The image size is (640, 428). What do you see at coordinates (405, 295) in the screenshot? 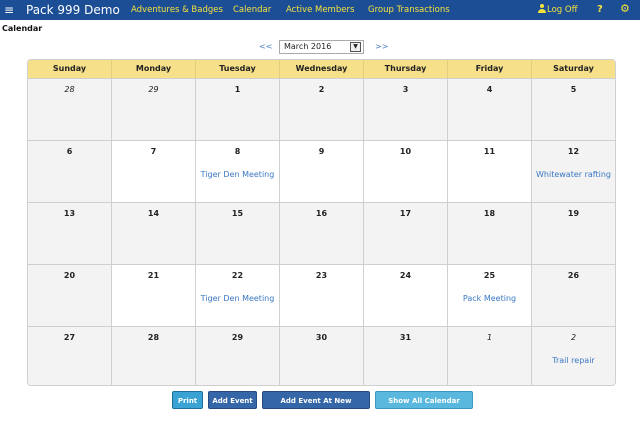
I see `calendar-day-cell: 24` at bounding box center [405, 295].